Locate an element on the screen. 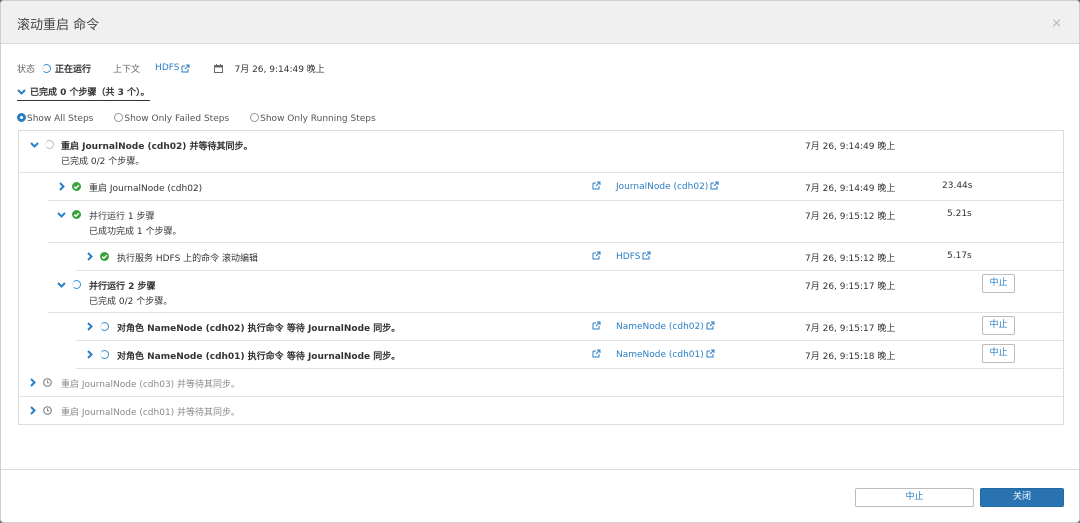 This screenshot has height=523, width=1080. calendar-icon is located at coordinates (219, 68).